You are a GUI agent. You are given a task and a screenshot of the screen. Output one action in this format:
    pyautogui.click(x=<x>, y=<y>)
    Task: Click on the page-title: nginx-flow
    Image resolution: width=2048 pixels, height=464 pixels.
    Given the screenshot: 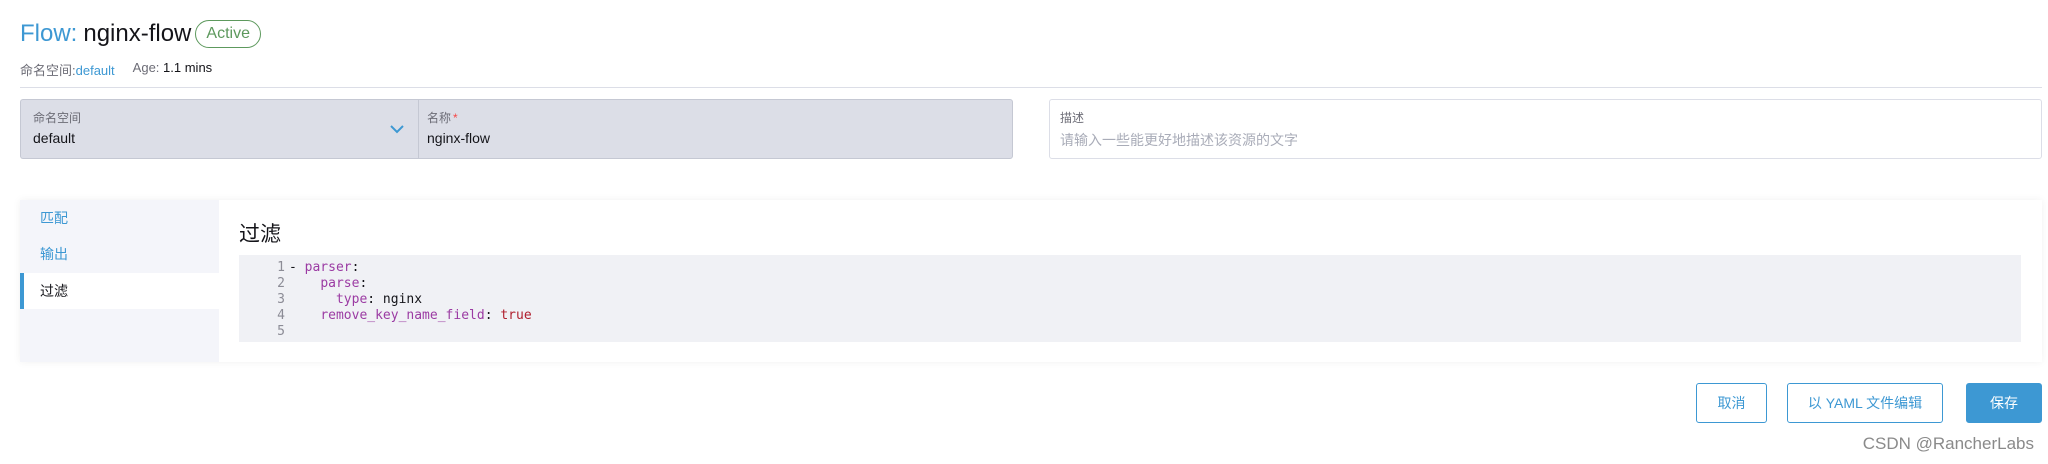 What is the action you would take?
    pyautogui.click(x=137, y=33)
    